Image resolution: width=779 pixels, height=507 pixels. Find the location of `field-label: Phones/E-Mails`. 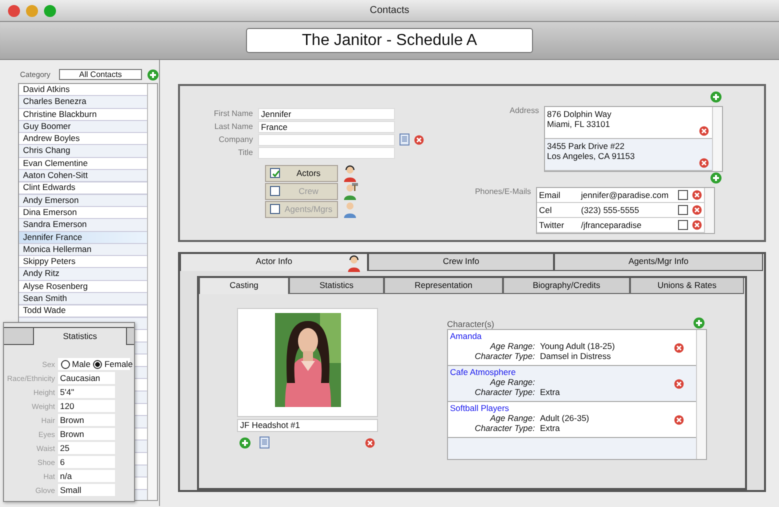

field-label: Phones/E-Mails is located at coordinates (503, 192).